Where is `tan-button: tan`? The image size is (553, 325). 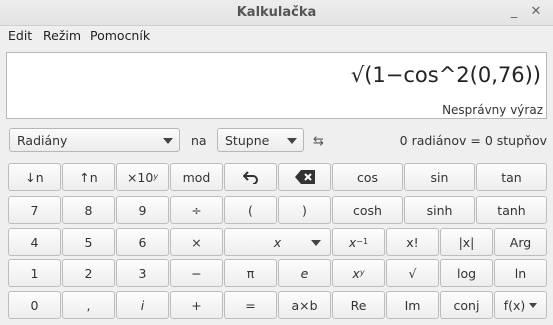
tan-button: tan is located at coordinates (511, 177).